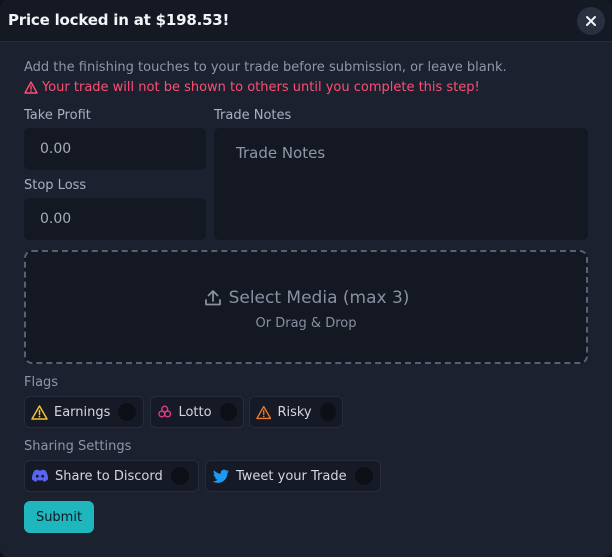  What do you see at coordinates (115, 219) in the screenshot?
I see `stop-loss-input: 0.00` at bounding box center [115, 219].